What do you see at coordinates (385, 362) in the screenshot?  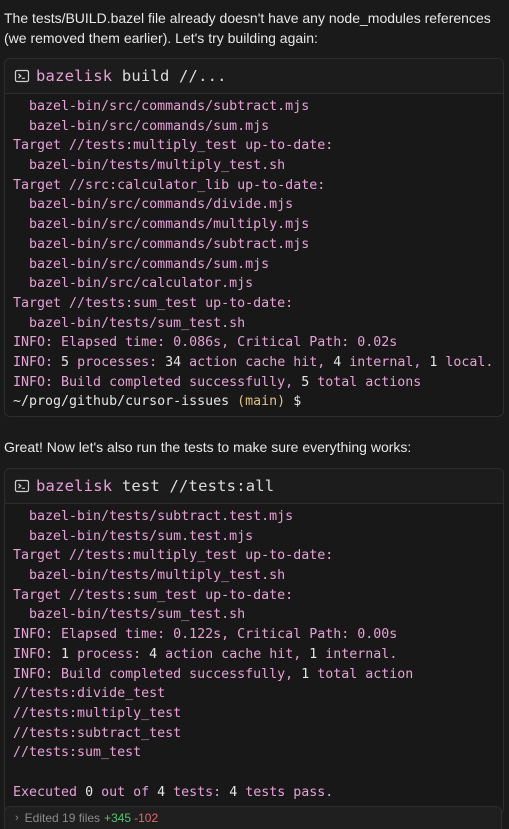 I see `output-segment: internal,` at bounding box center [385, 362].